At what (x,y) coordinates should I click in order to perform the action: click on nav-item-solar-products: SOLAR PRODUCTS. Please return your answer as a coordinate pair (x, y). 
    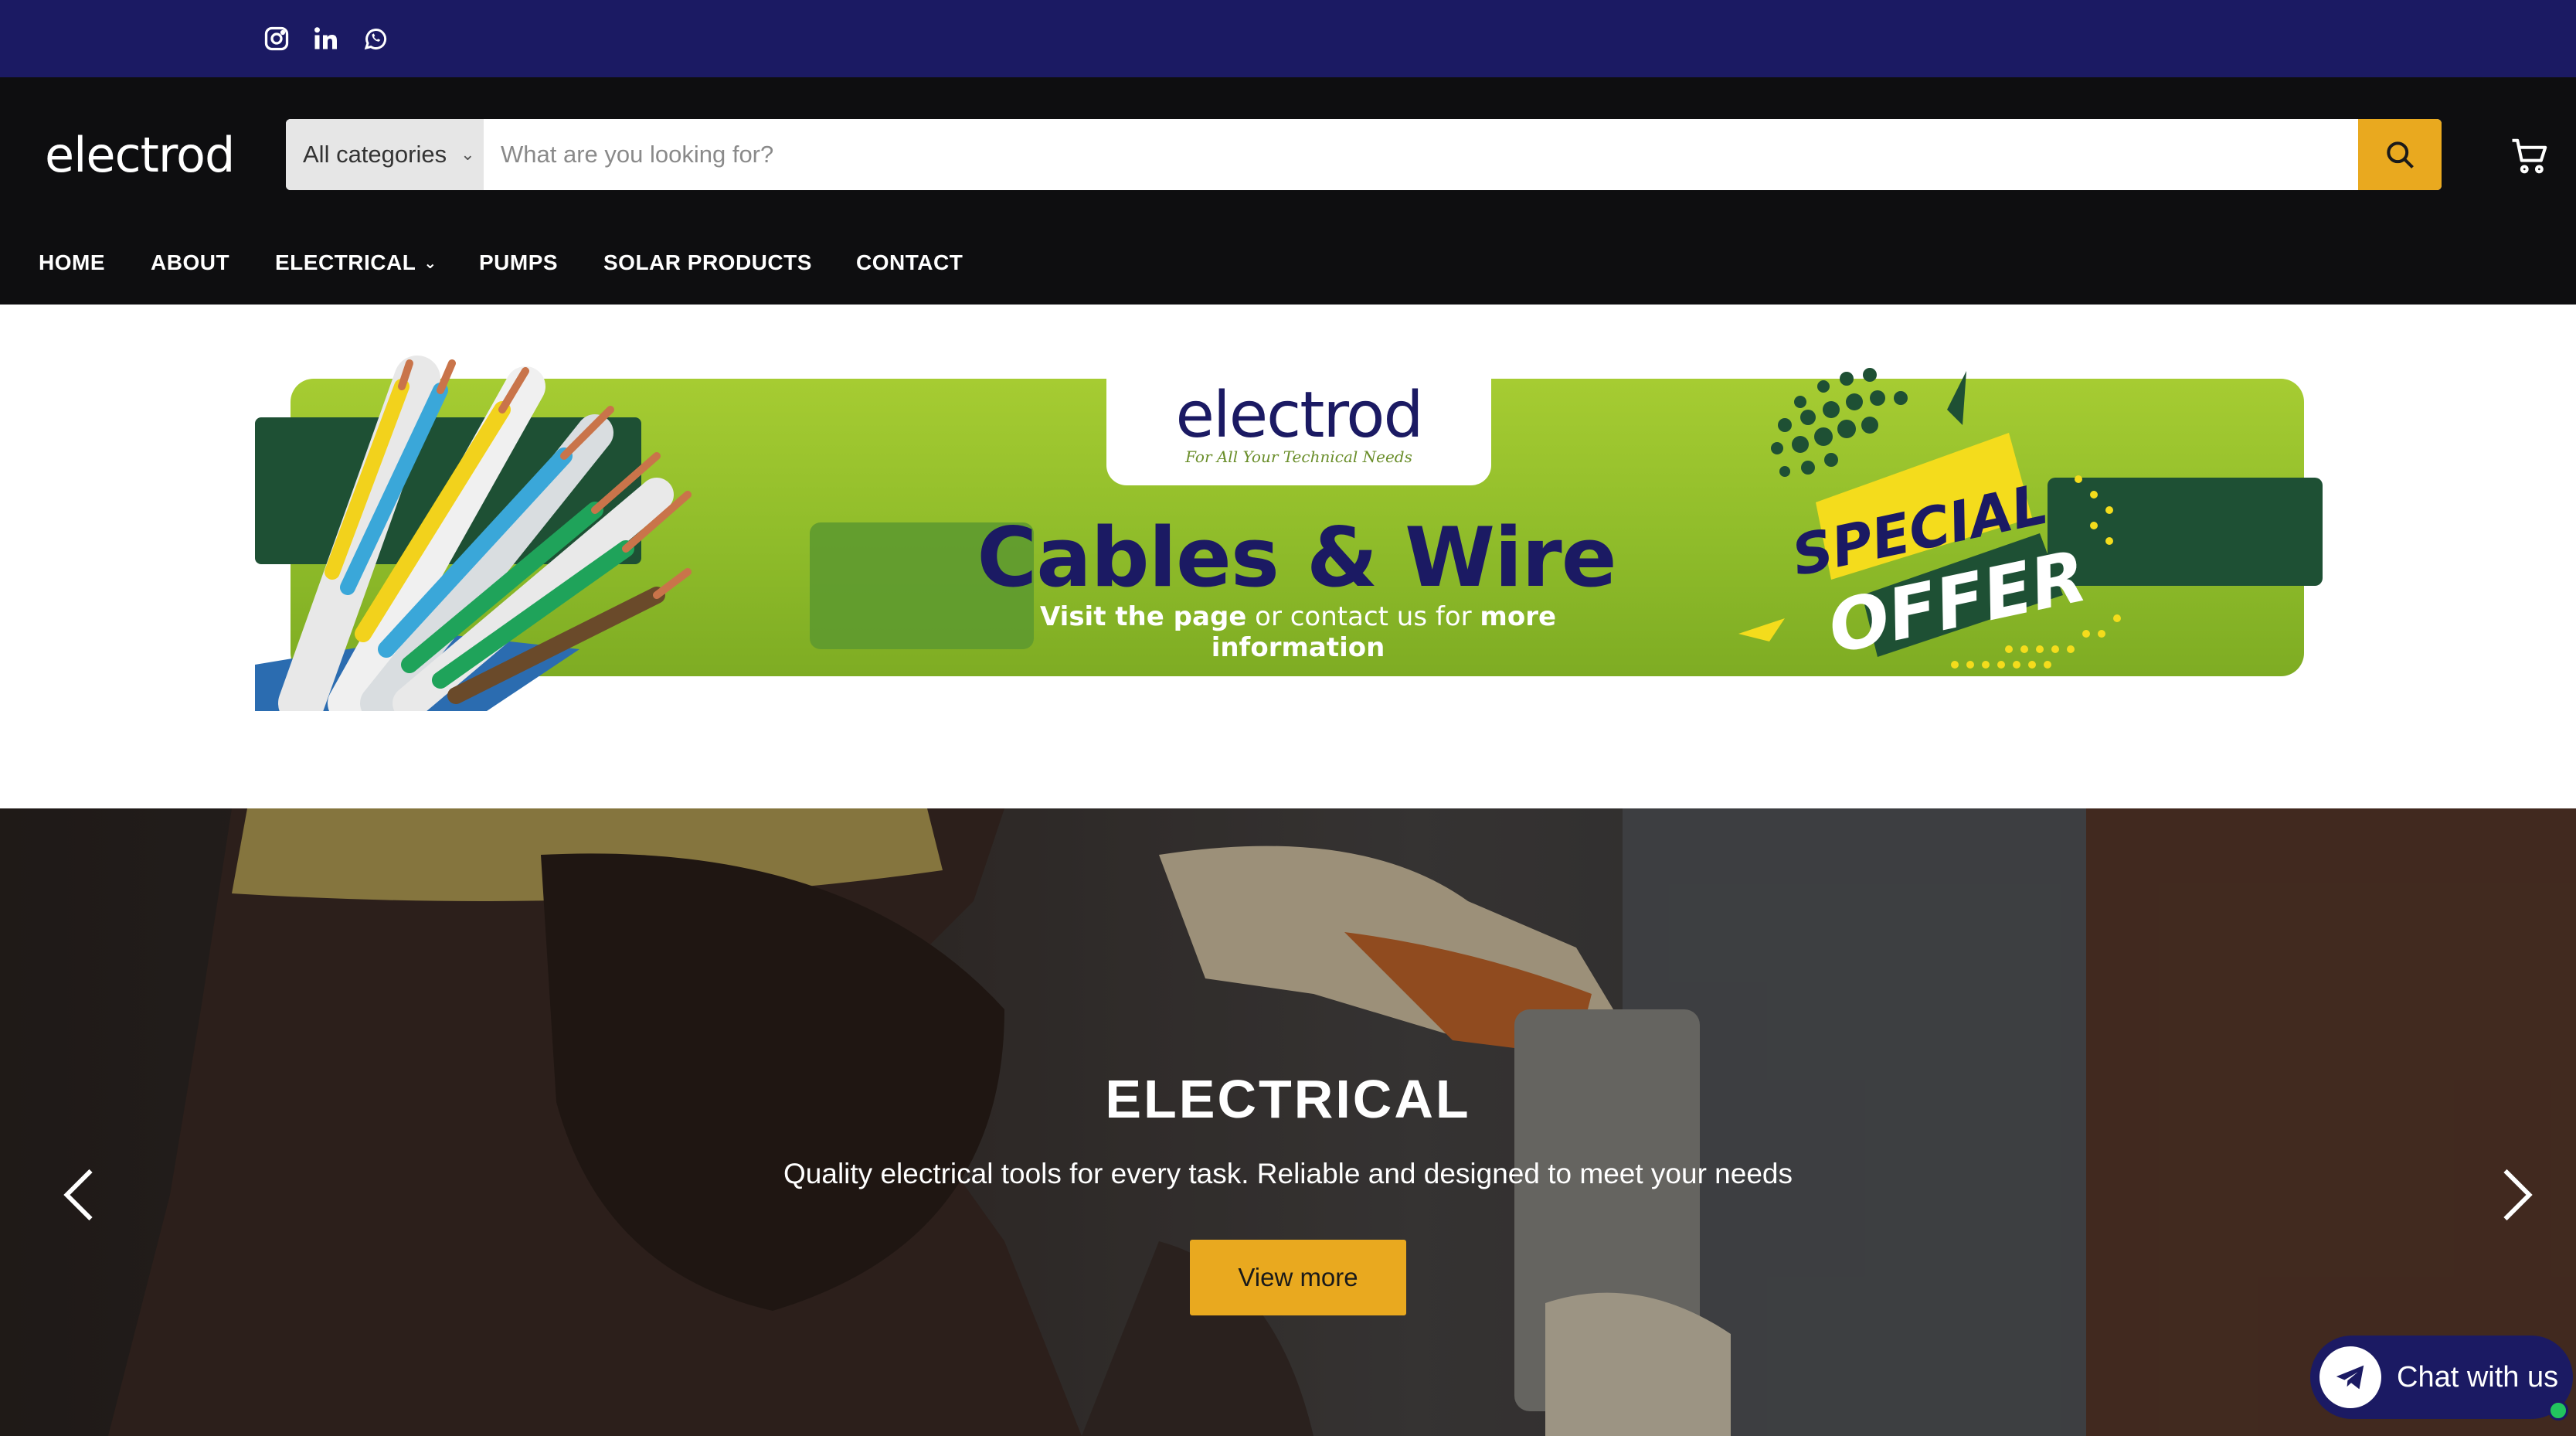
    Looking at the image, I should click on (707, 263).